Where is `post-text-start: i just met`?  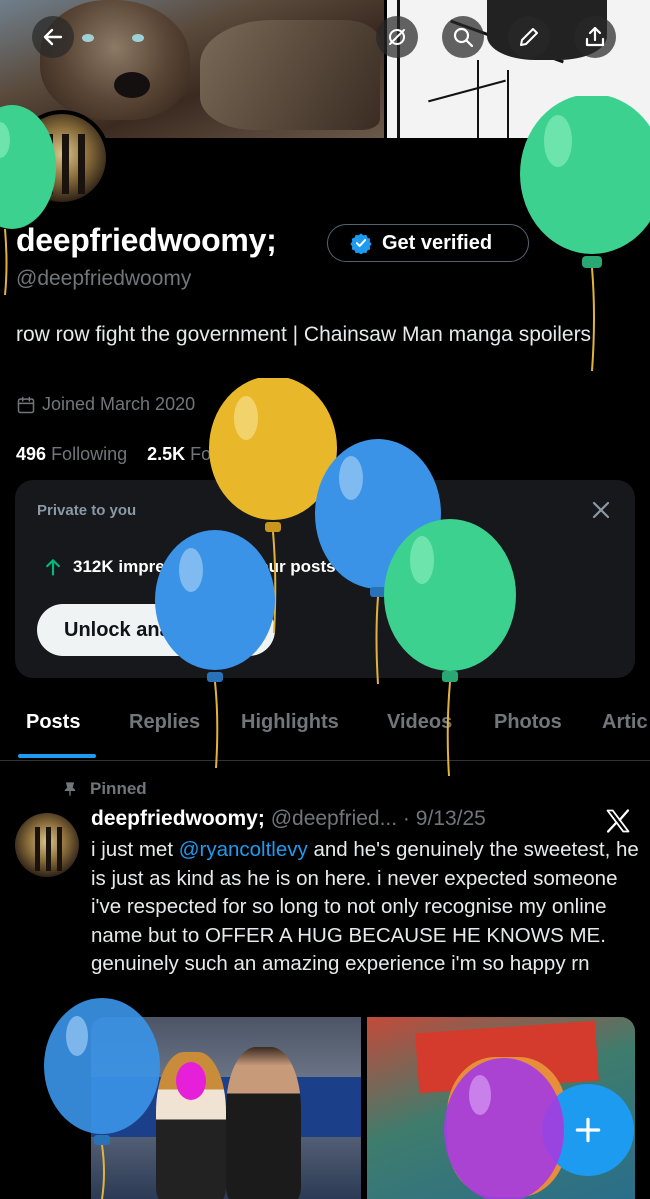 post-text-start: i just met is located at coordinates (135, 849).